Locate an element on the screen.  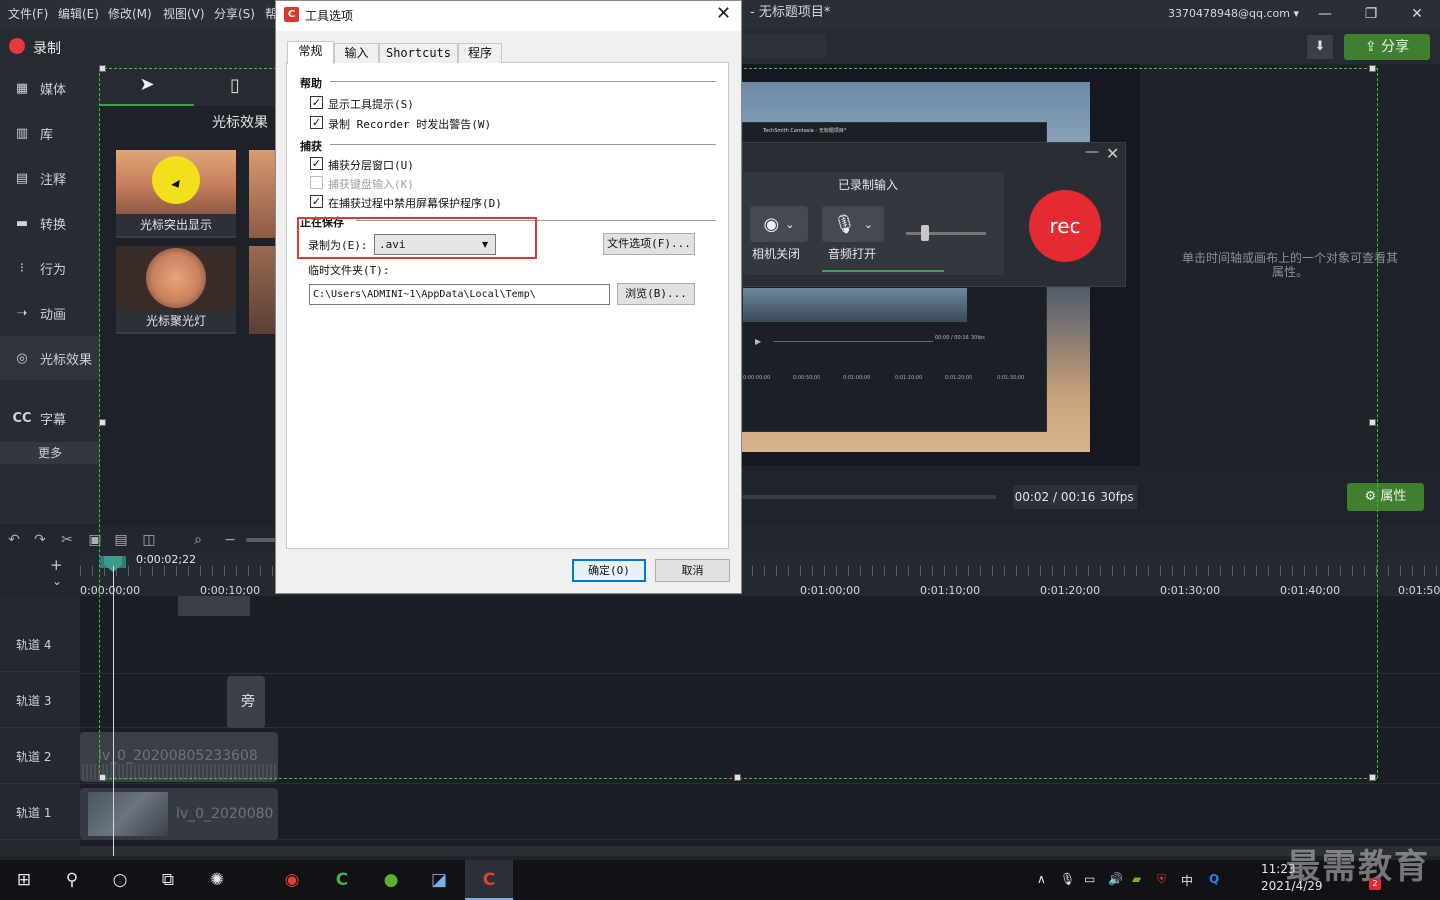
add-track-icon: + is located at coordinates (56, 565).